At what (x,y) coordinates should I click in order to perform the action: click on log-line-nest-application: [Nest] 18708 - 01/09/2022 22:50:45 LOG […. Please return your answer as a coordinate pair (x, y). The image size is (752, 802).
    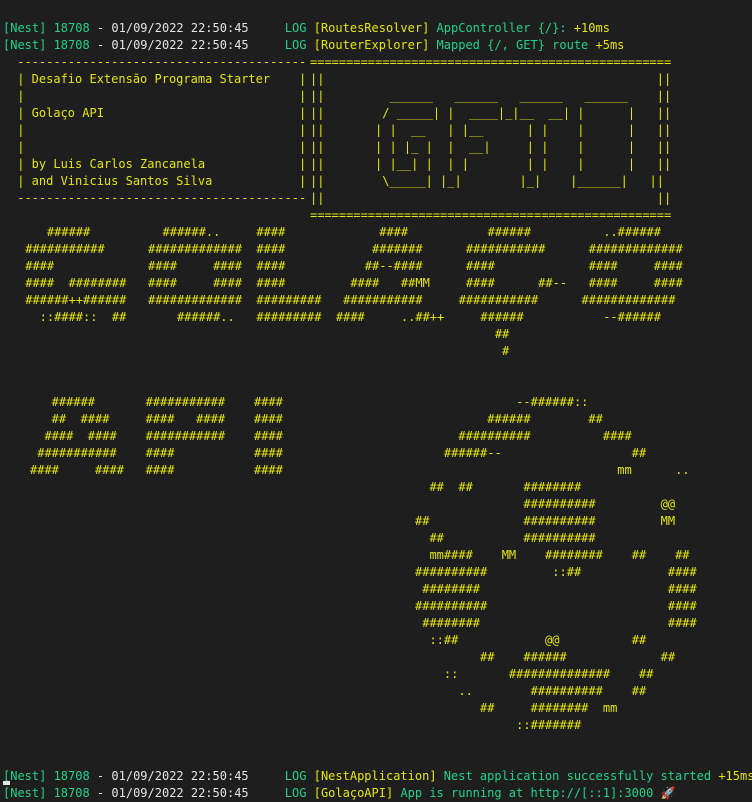
    Looking at the image, I should click on (377, 767).